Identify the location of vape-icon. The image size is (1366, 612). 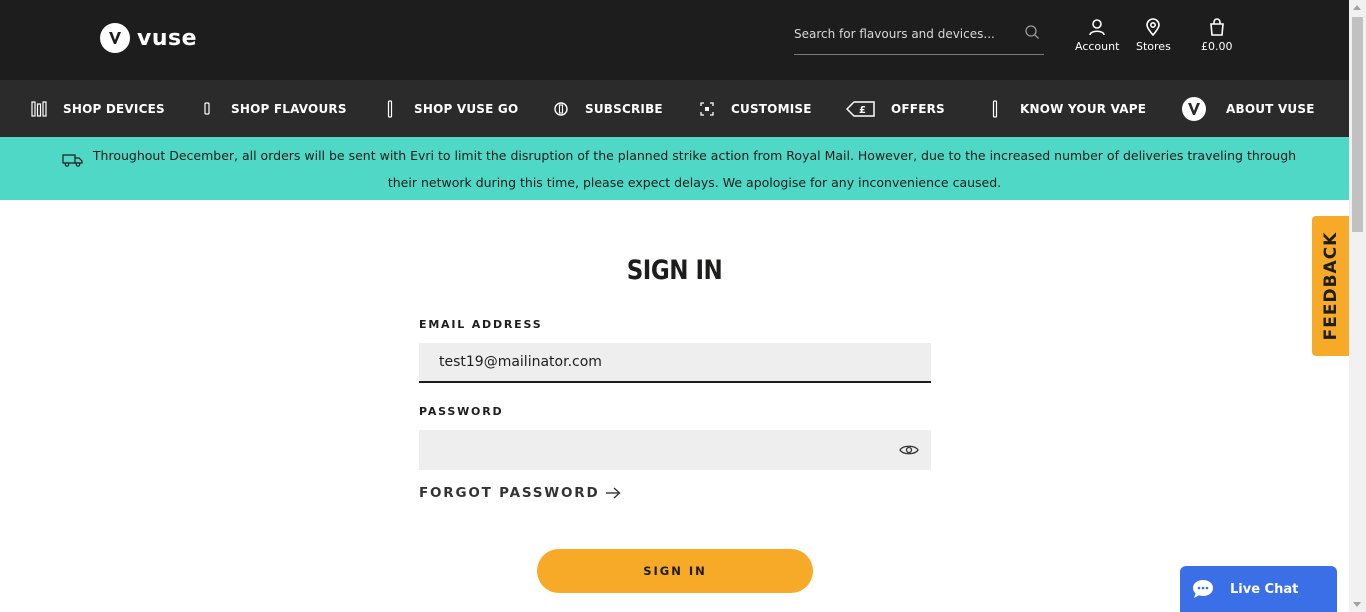
(995, 108).